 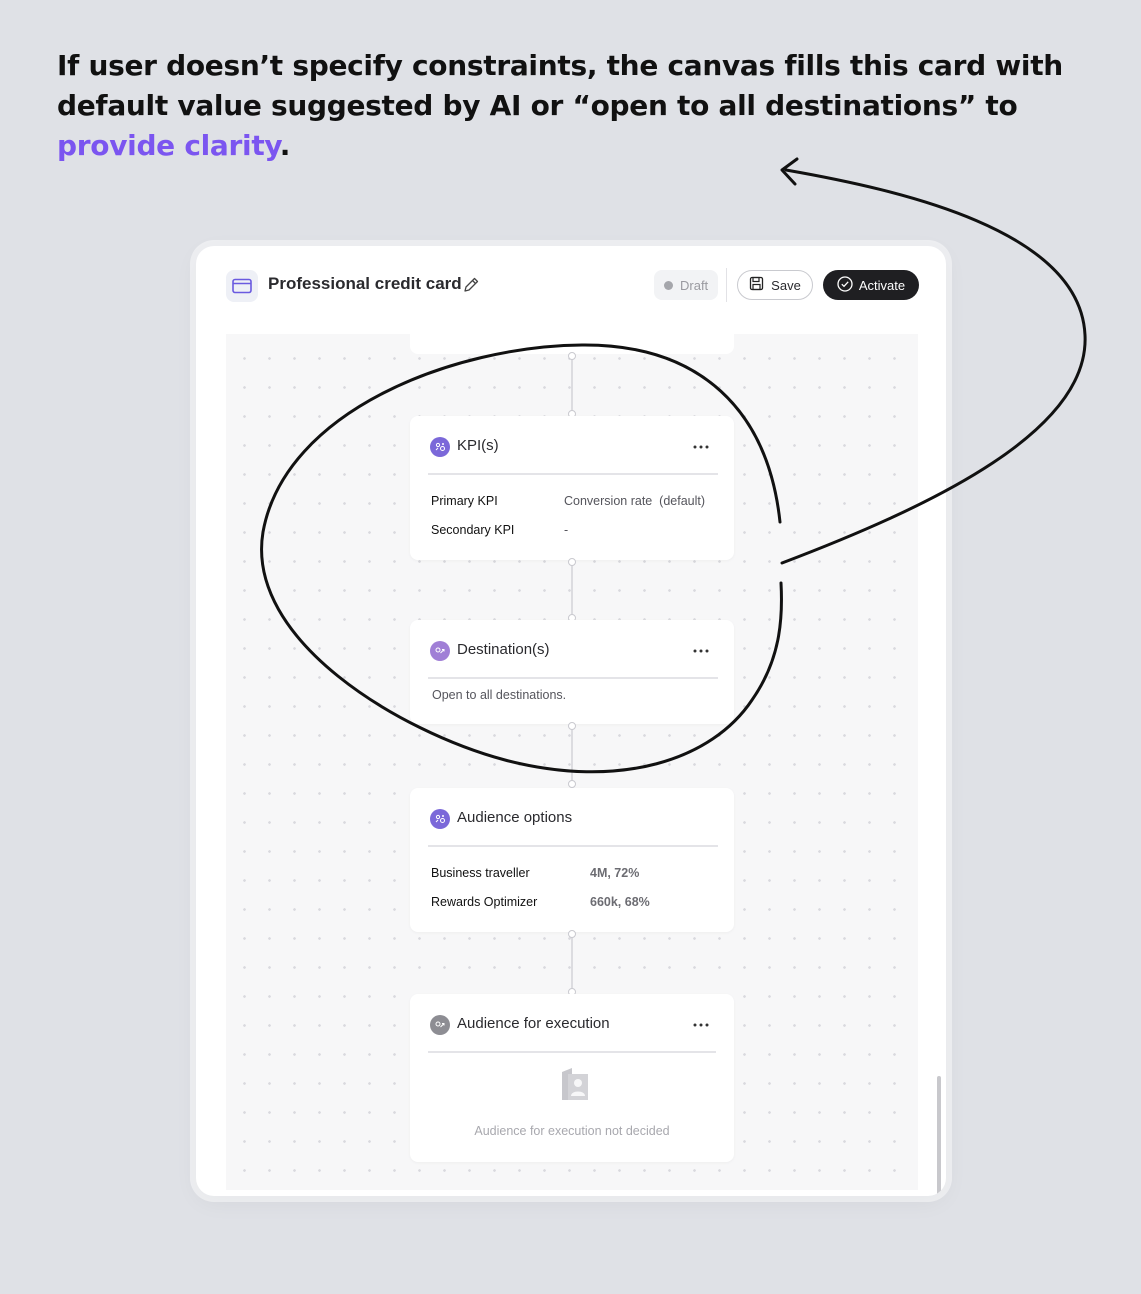 I want to click on primary-kpi-label: Primary KPI, so click(x=464, y=501).